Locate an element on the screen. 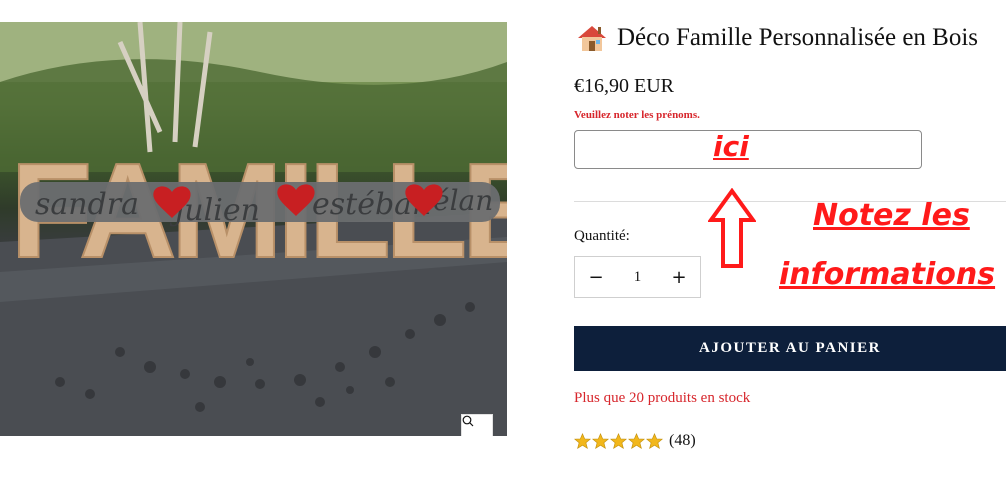 Image resolution: width=1006 pixels, height=477 pixels. zoom-icon is located at coordinates (468, 421).